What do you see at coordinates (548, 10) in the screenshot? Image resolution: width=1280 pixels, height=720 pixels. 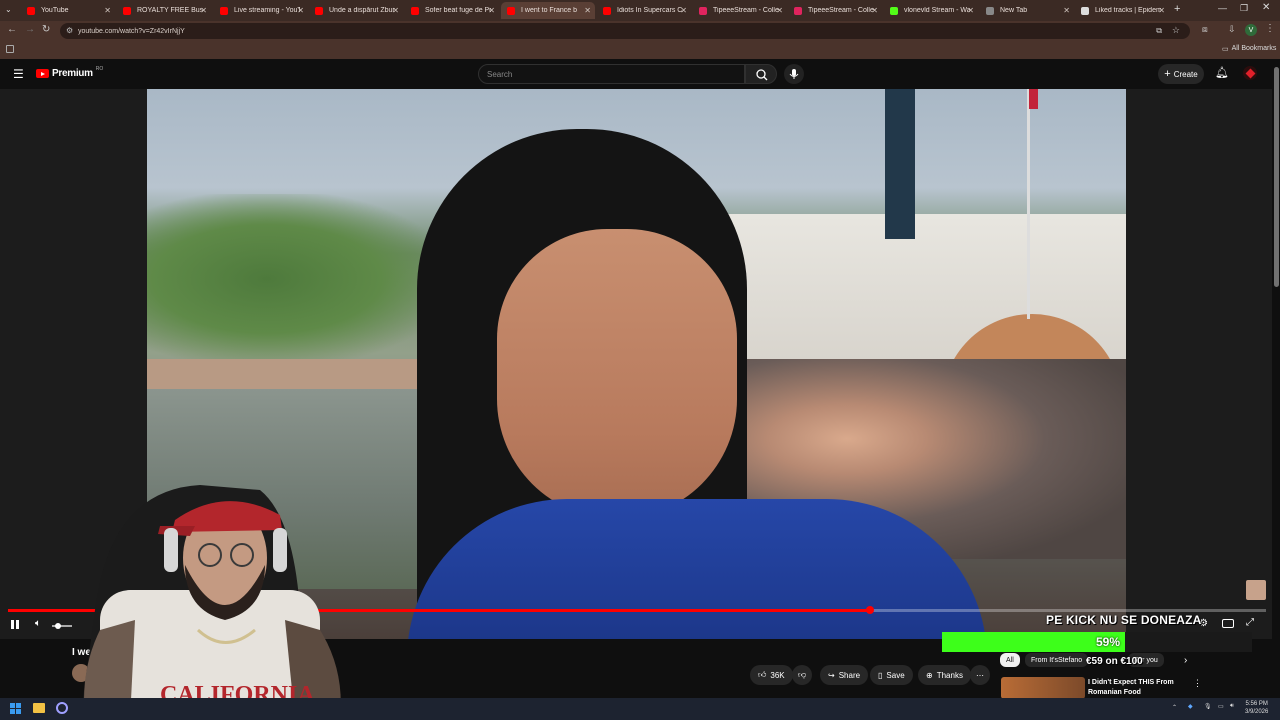 I see `browser-tab: I went to France b ✕` at bounding box center [548, 10].